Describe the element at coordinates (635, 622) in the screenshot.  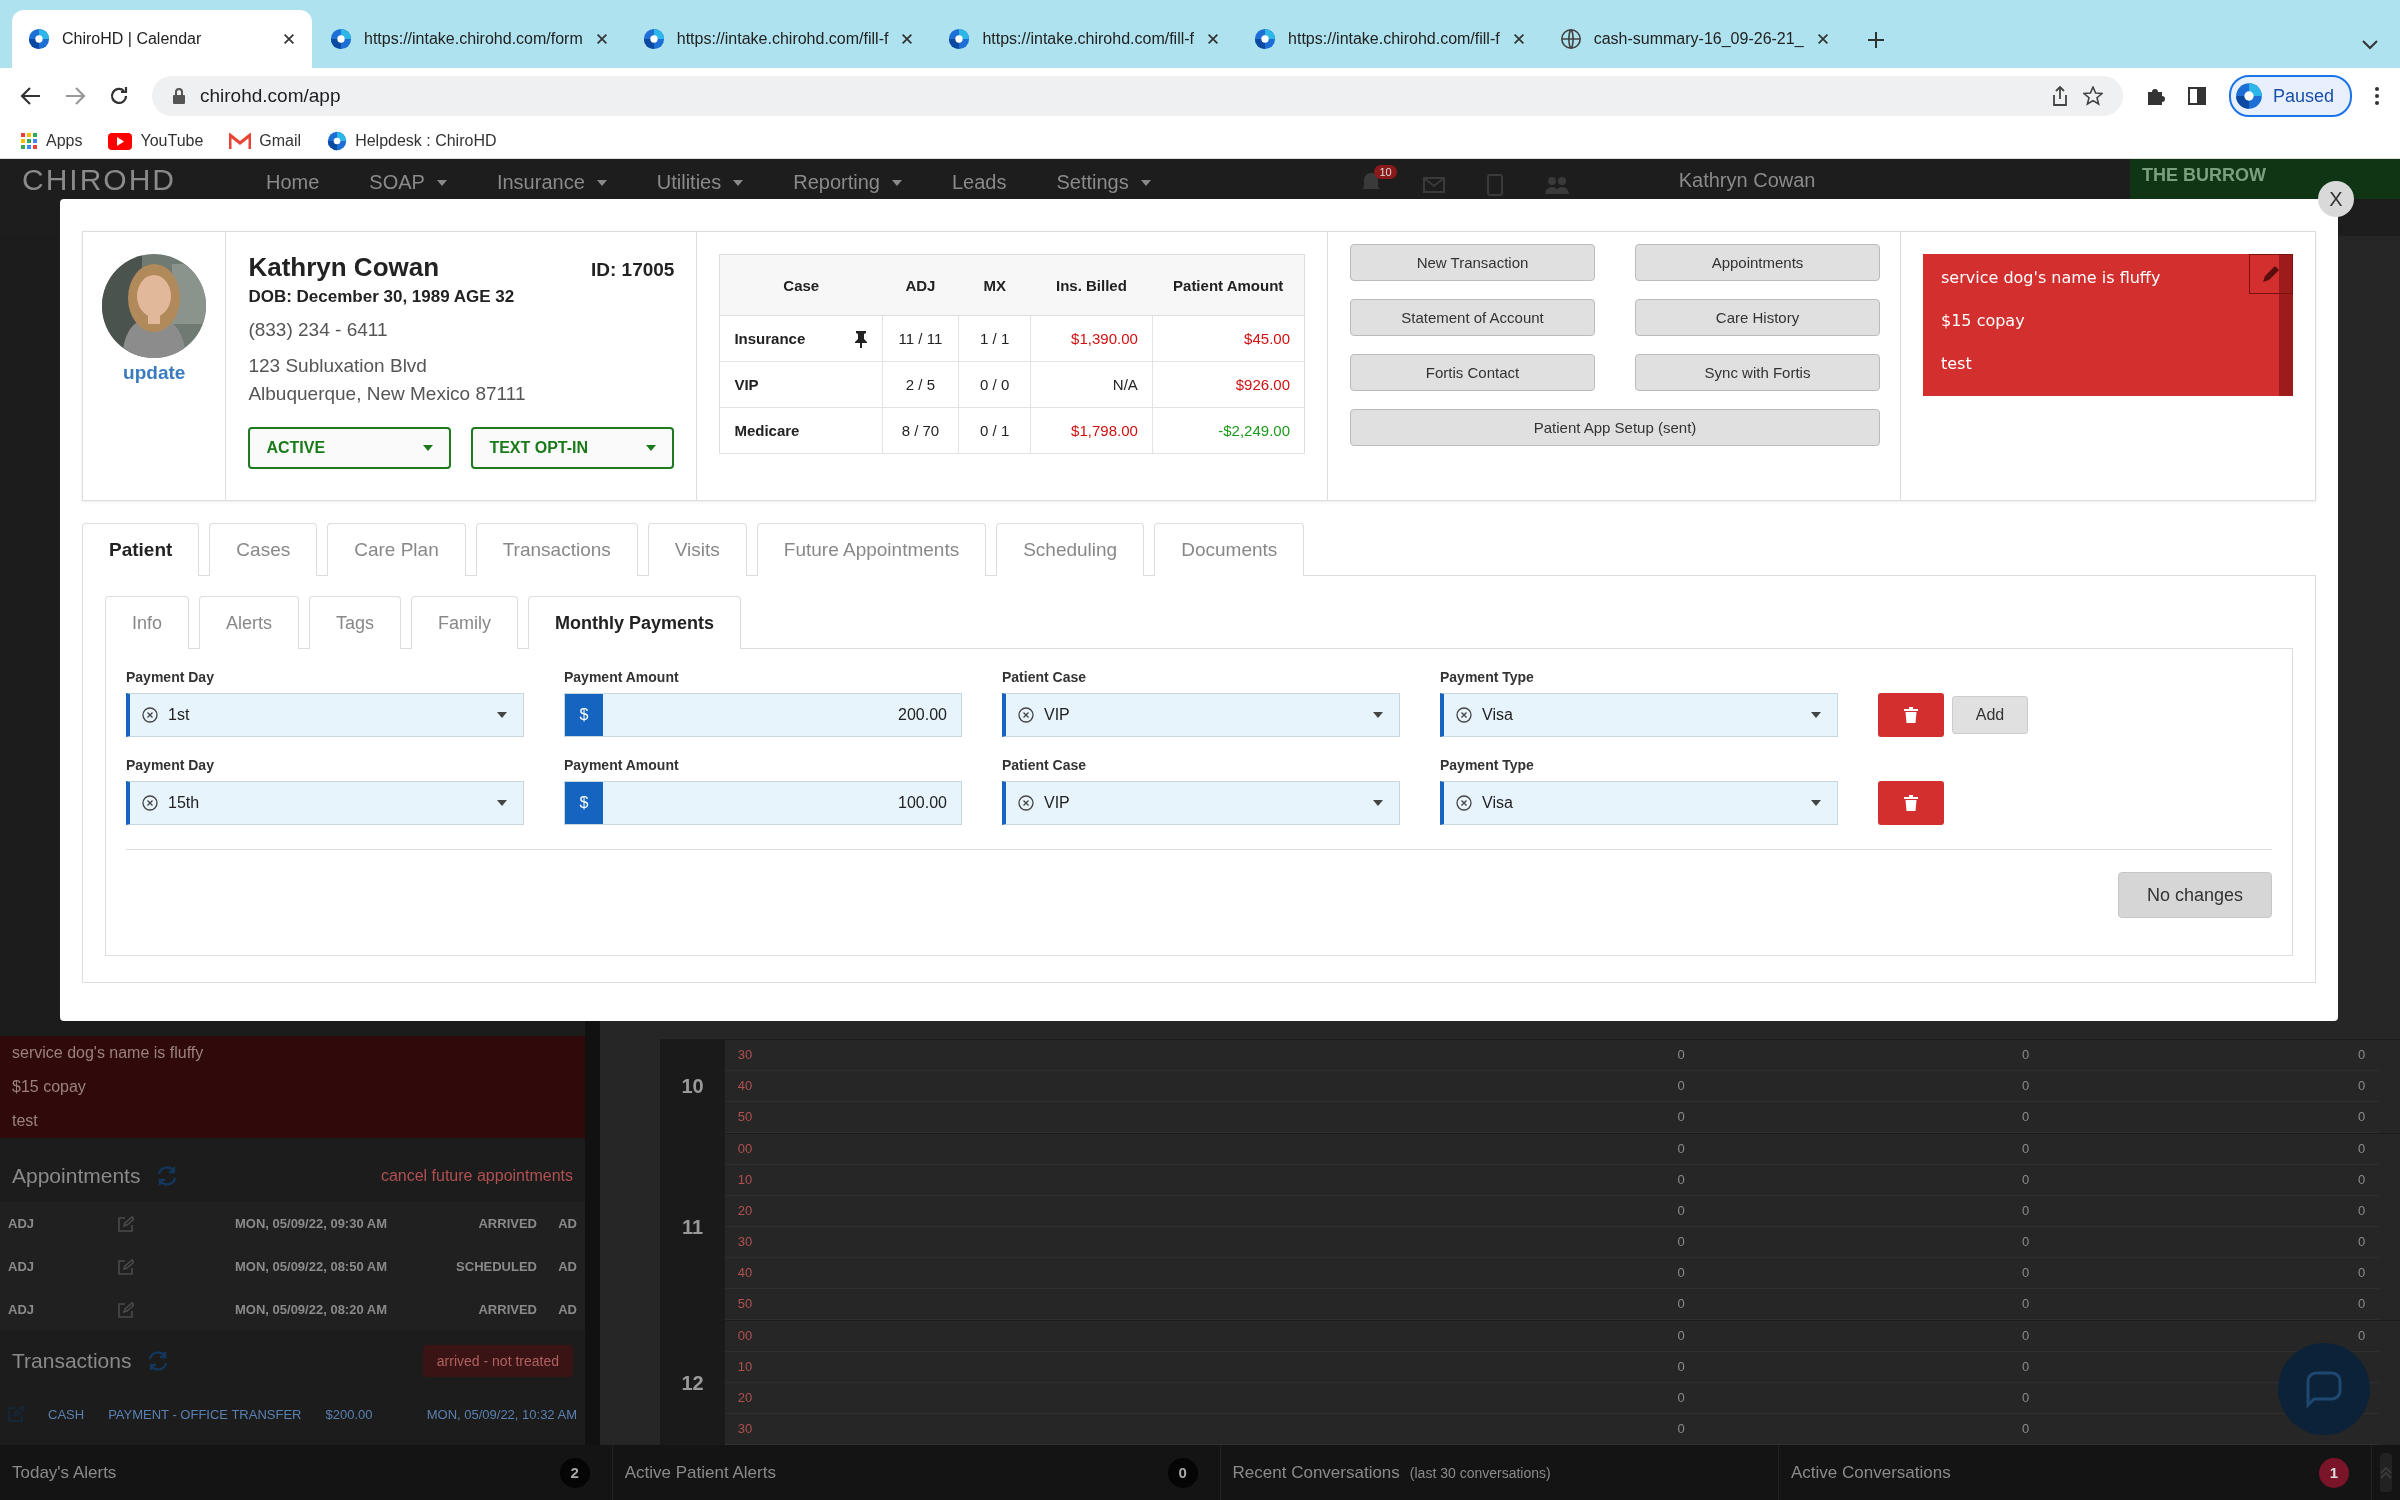
I see `tab: Monthly Payments` at that location.